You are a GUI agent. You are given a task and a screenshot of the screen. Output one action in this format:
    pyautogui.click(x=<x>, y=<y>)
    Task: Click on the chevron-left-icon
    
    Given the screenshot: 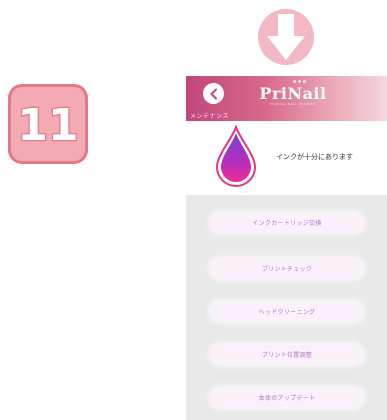 What is the action you would take?
    pyautogui.click(x=213, y=93)
    